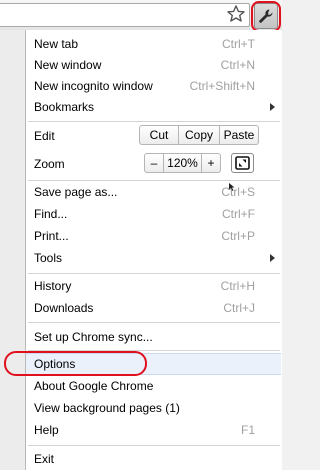 The image size is (320, 470). I want to click on menu-item-shortcut: Ctrl+F, so click(238, 214).